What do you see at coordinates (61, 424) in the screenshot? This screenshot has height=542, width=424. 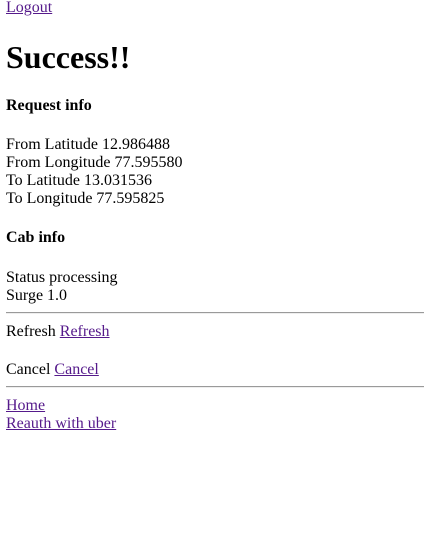 I see `reauth-uber-link: Reauth with uber` at bounding box center [61, 424].